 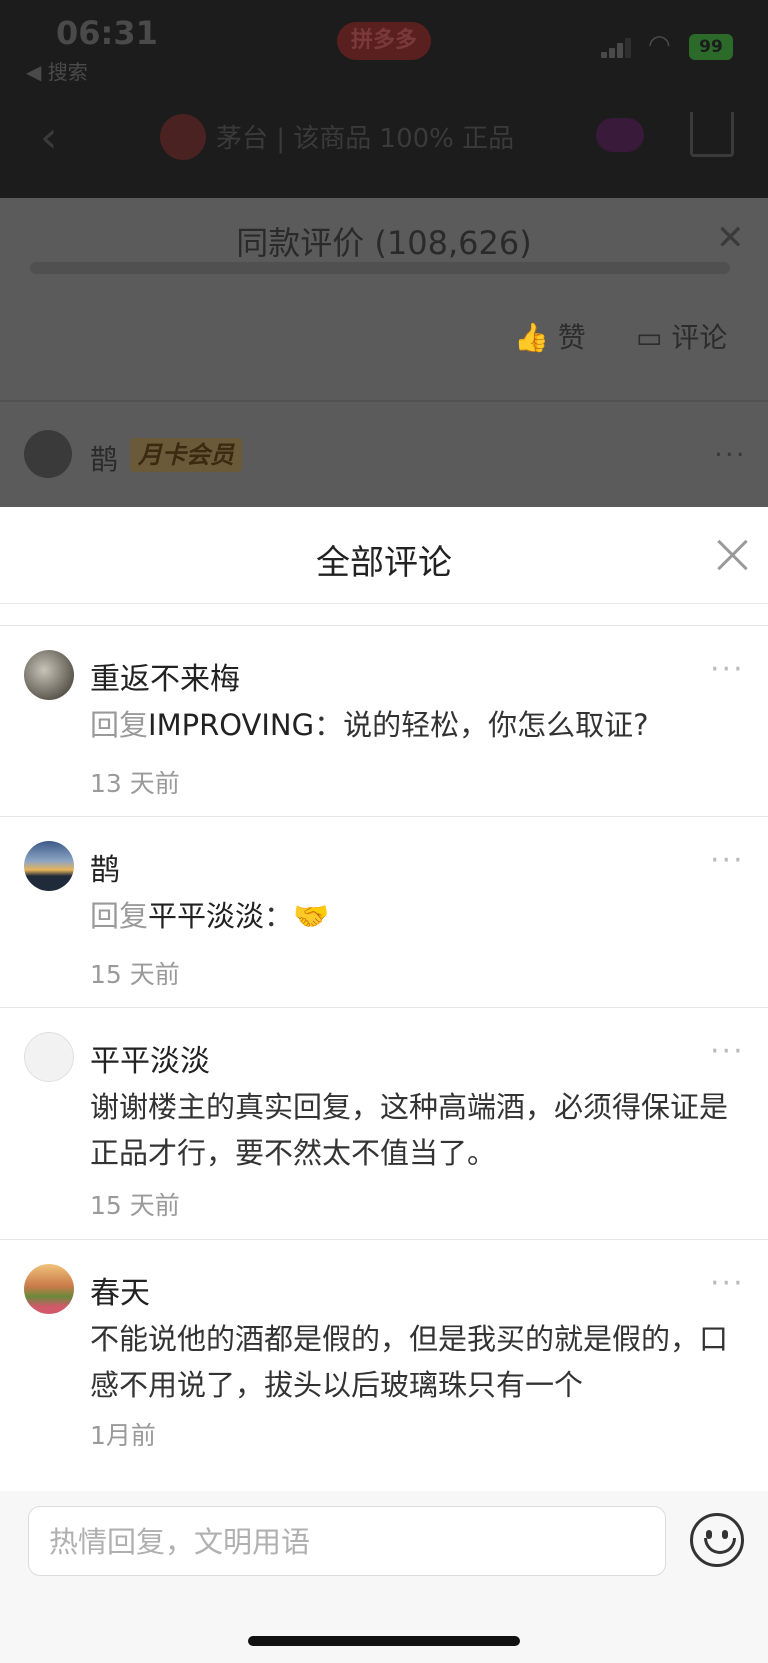 I want to click on sheet-header: 全部评论, so click(x=384, y=555).